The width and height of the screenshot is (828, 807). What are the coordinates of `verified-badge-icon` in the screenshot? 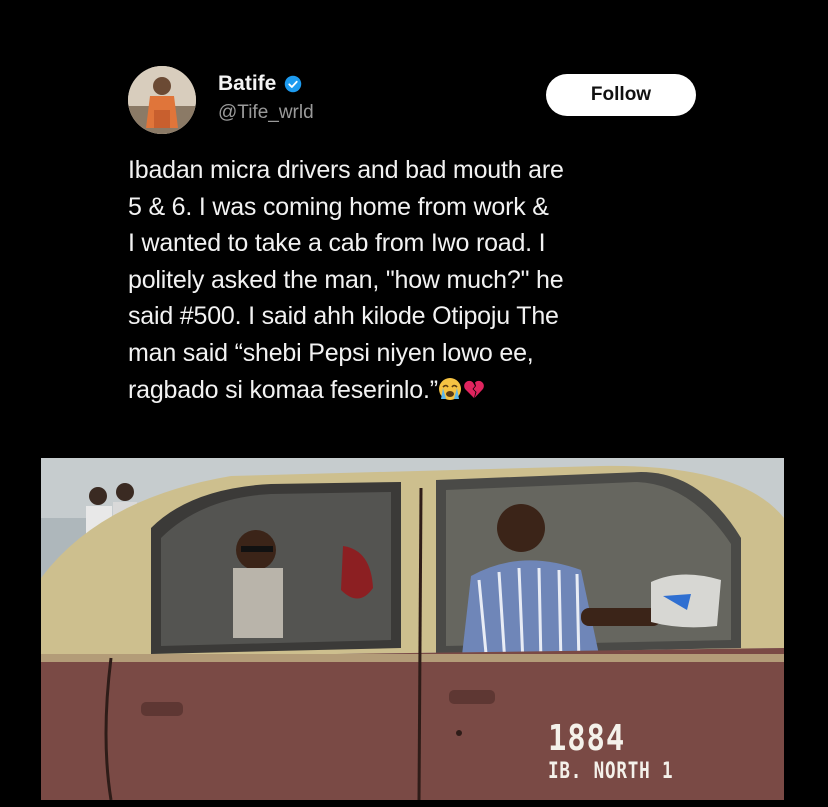 It's located at (293, 84).